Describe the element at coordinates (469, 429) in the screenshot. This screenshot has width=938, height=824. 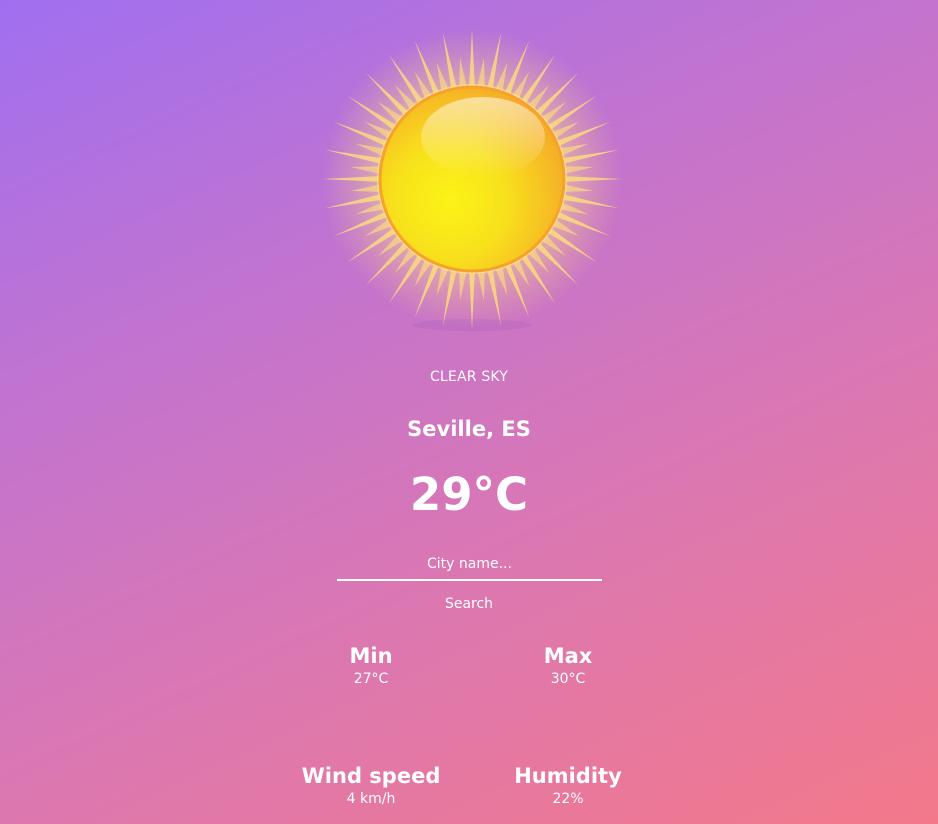
I see `city-name: Seville, ES` at that location.